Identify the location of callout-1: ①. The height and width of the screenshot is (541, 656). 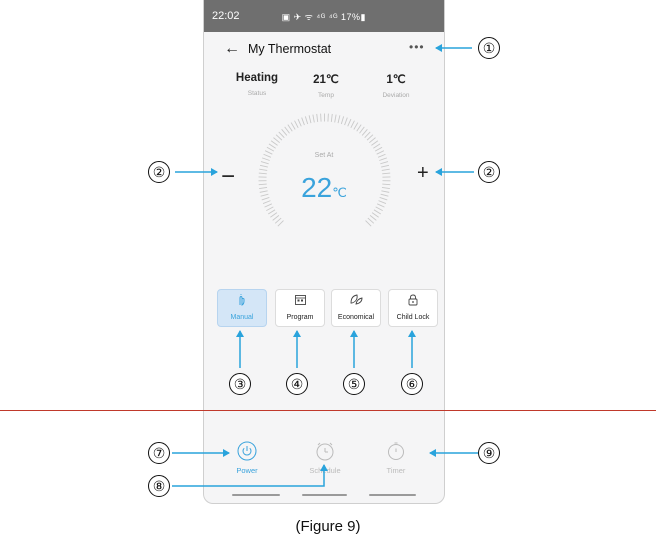
(489, 48).